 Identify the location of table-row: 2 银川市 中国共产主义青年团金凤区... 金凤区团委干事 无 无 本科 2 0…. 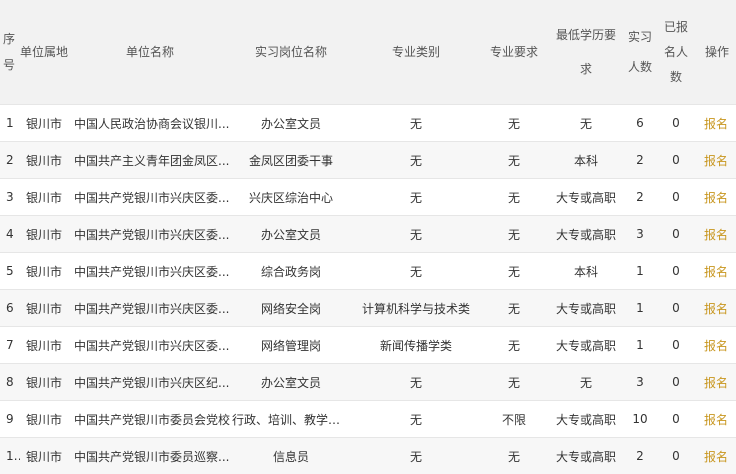
(368, 160).